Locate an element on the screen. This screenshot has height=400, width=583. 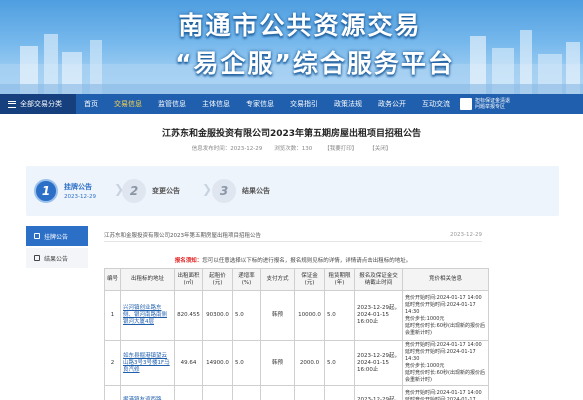
cell-no is located at coordinates (112, 392).